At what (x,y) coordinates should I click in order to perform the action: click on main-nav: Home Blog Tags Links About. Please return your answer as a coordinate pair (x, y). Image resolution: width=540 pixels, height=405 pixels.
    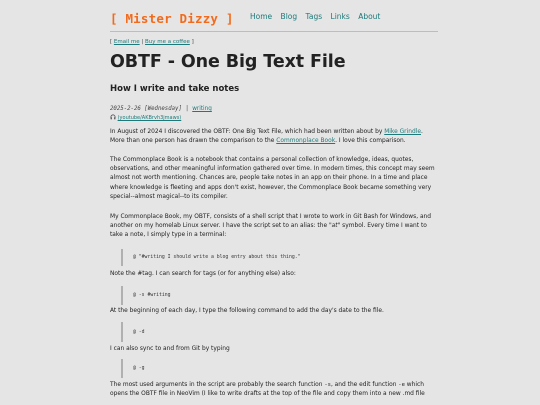
    Looking at the image, I should click on (318, 16).